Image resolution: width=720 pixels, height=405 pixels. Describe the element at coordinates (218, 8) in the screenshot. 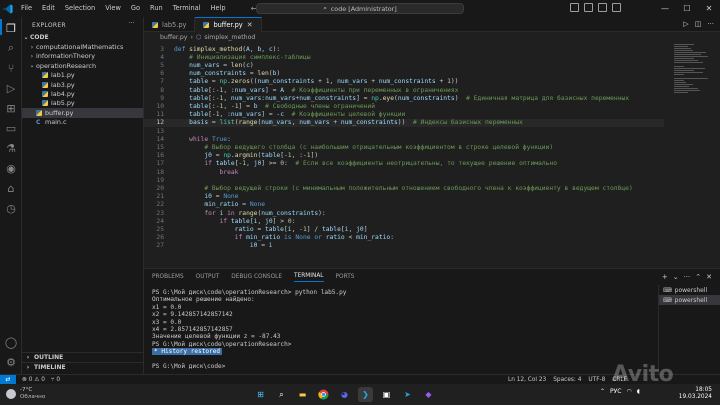

I see `menu-help: Help` at that location.